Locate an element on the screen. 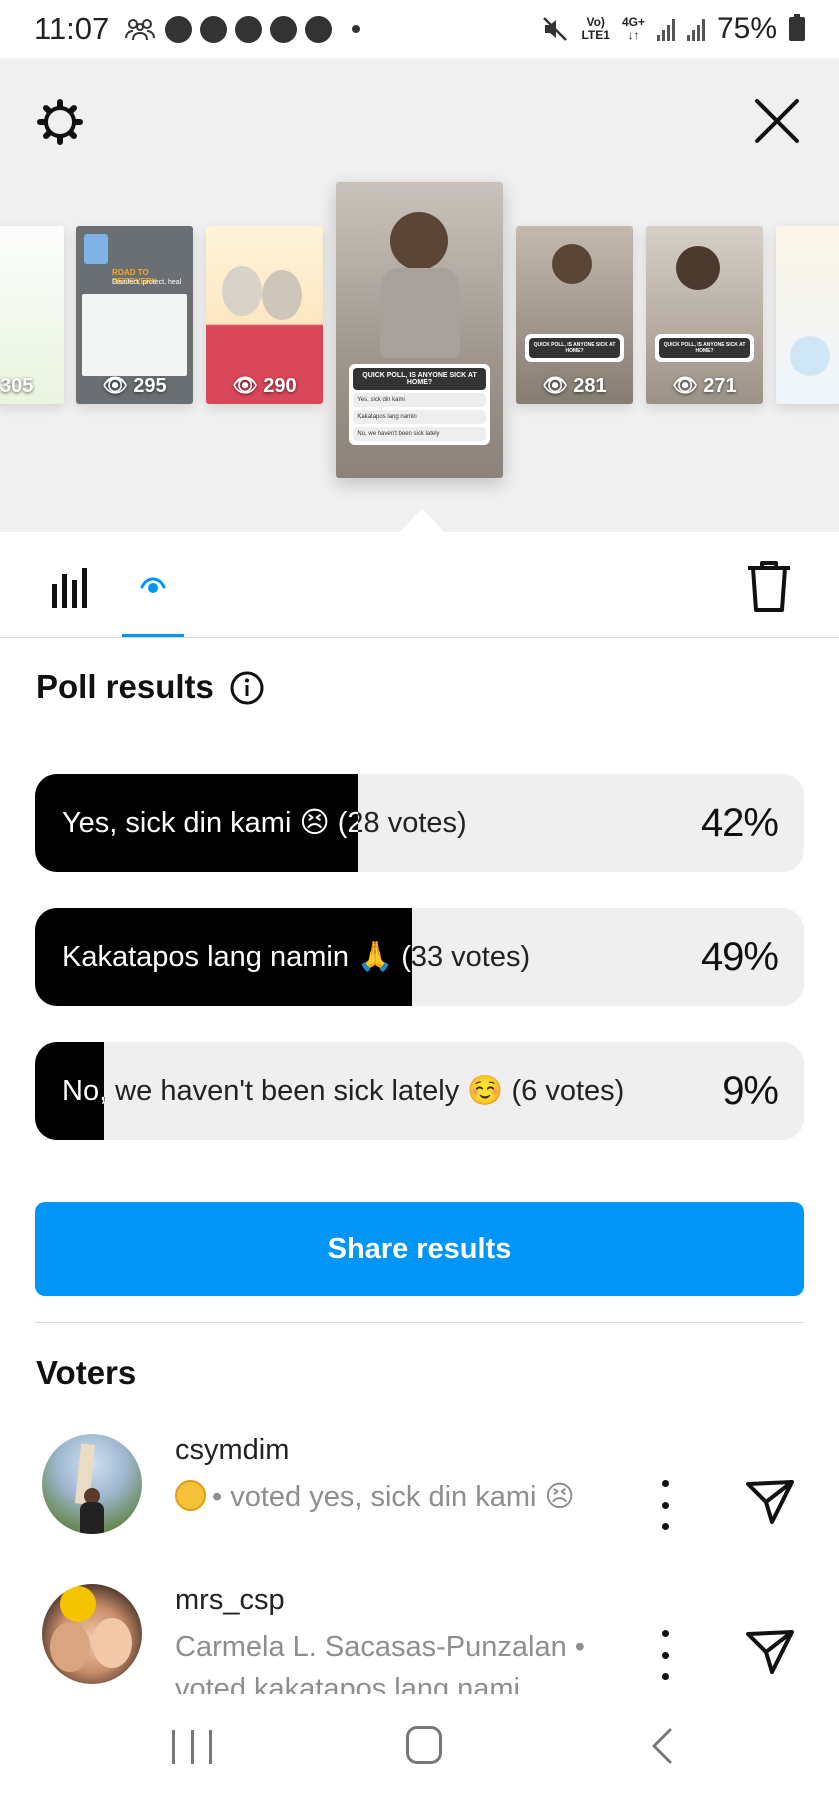 Image resolution: width=839 pixels, height=1799 pixels. story-view-count: 👁 271 is located at coordinates (704, 386).